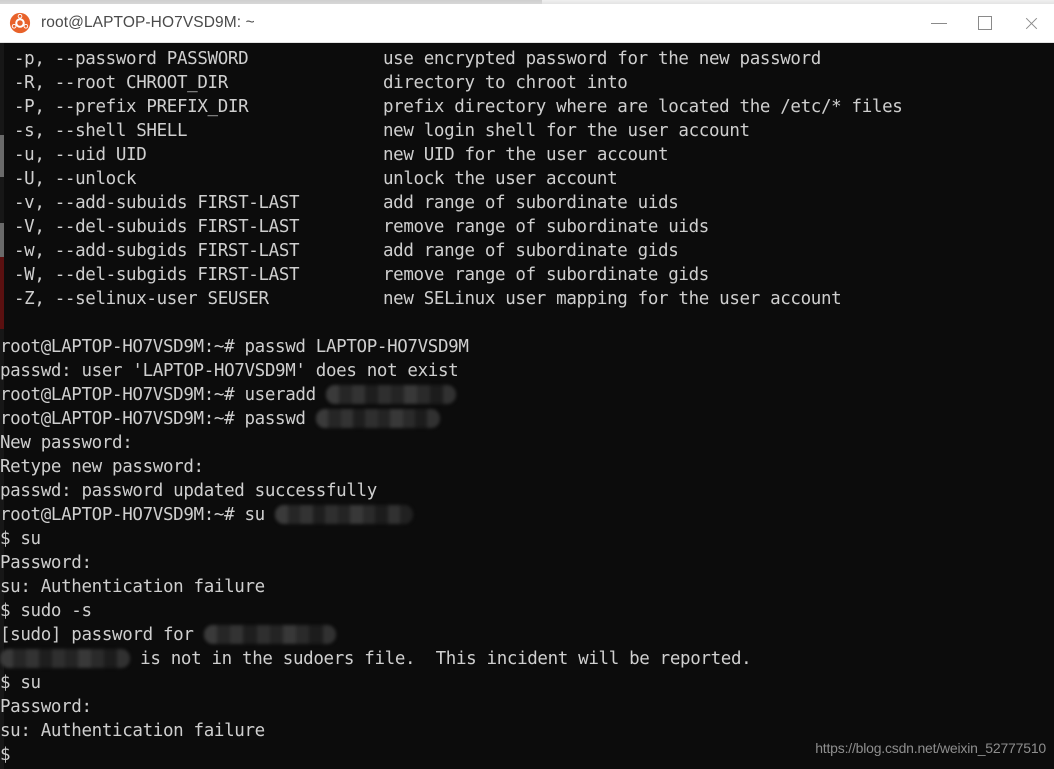 The width and height of the screenshot is (1054, 769). What do you see at coordinates (138, 515) in the screenshot?
I see `terminal-line-text: root@LAPTOP-HO7VSD9M:~# su` at bounding box center [138, 515].